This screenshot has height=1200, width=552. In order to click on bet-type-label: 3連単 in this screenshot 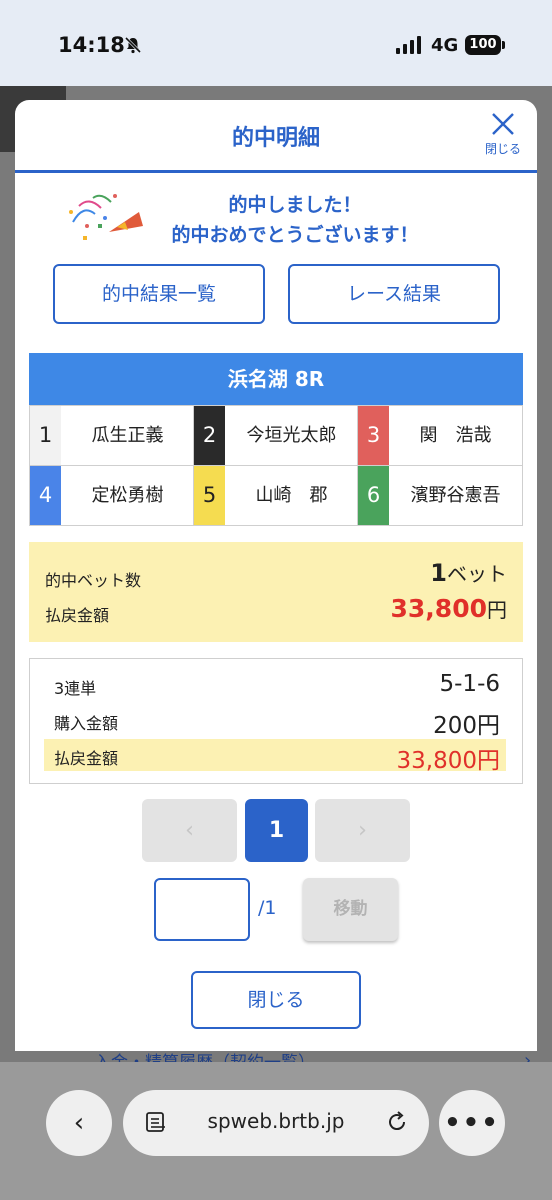, I will do `click(75, 688)`.